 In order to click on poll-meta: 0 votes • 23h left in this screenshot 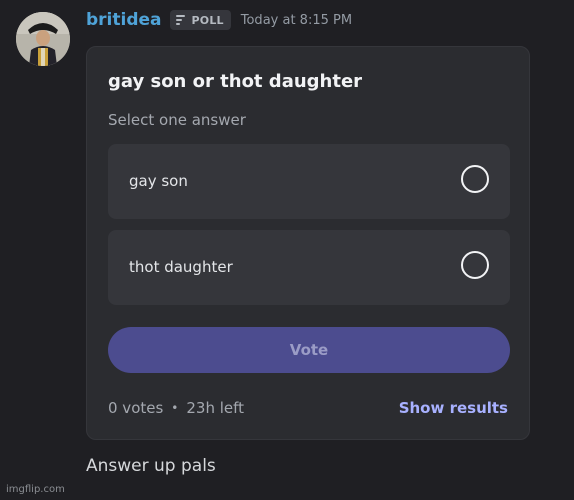, I will do `click(176, 408)`.